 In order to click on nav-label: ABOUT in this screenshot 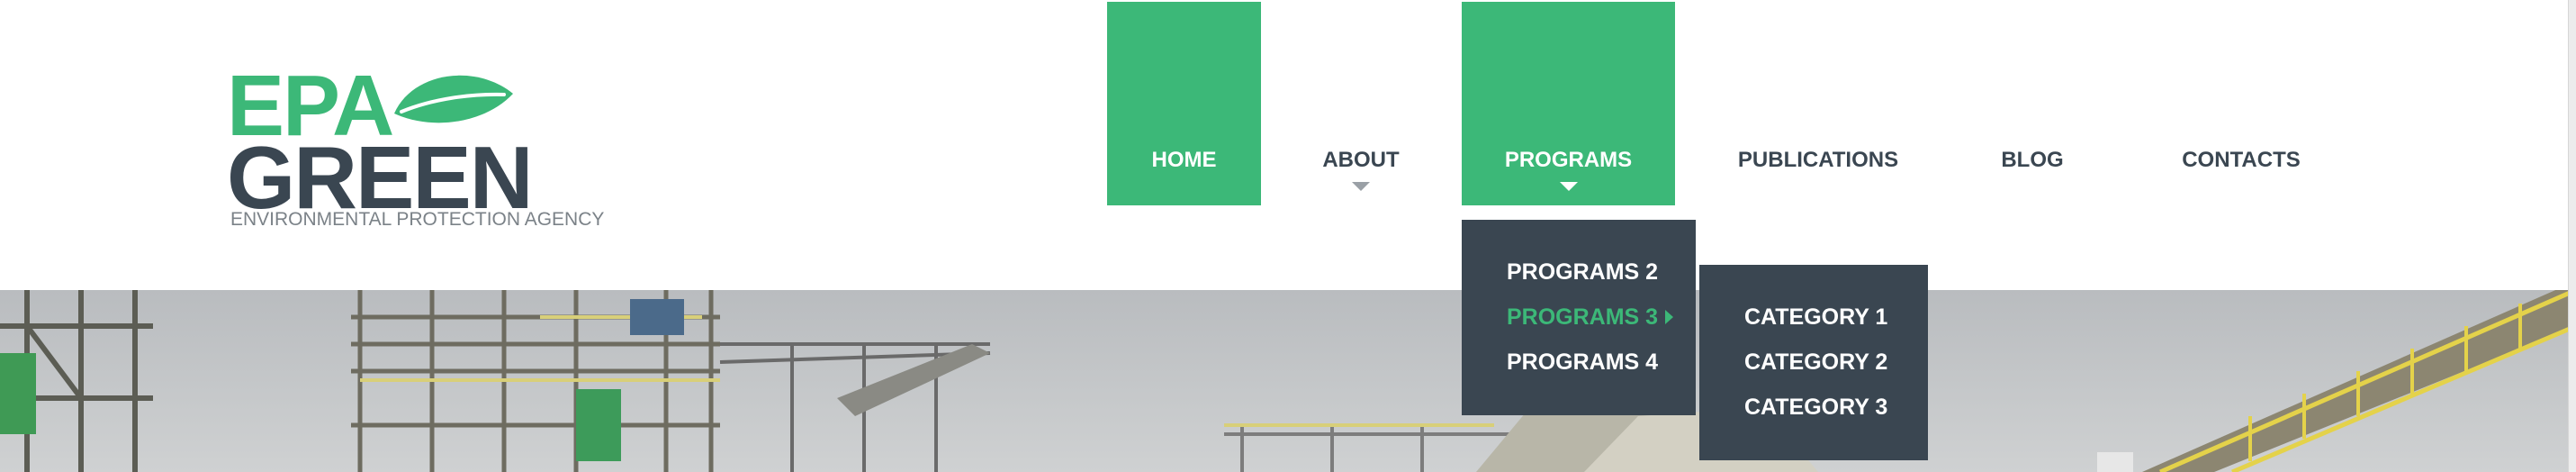, I will do `click(1361, 160)`.